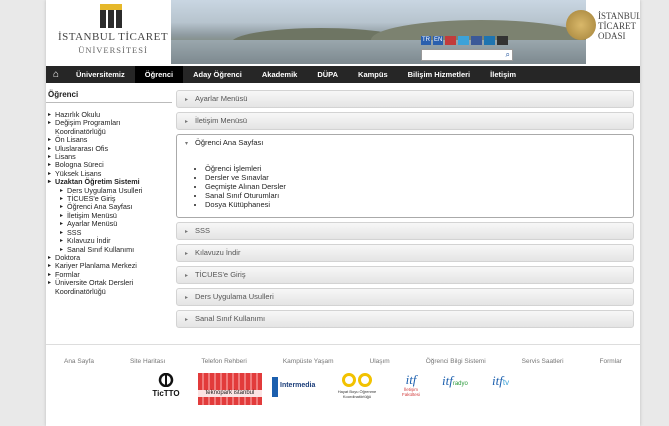 The height and width of the screenshot is (426, 669). I want to click on header-banner-image, so click(378, 32).